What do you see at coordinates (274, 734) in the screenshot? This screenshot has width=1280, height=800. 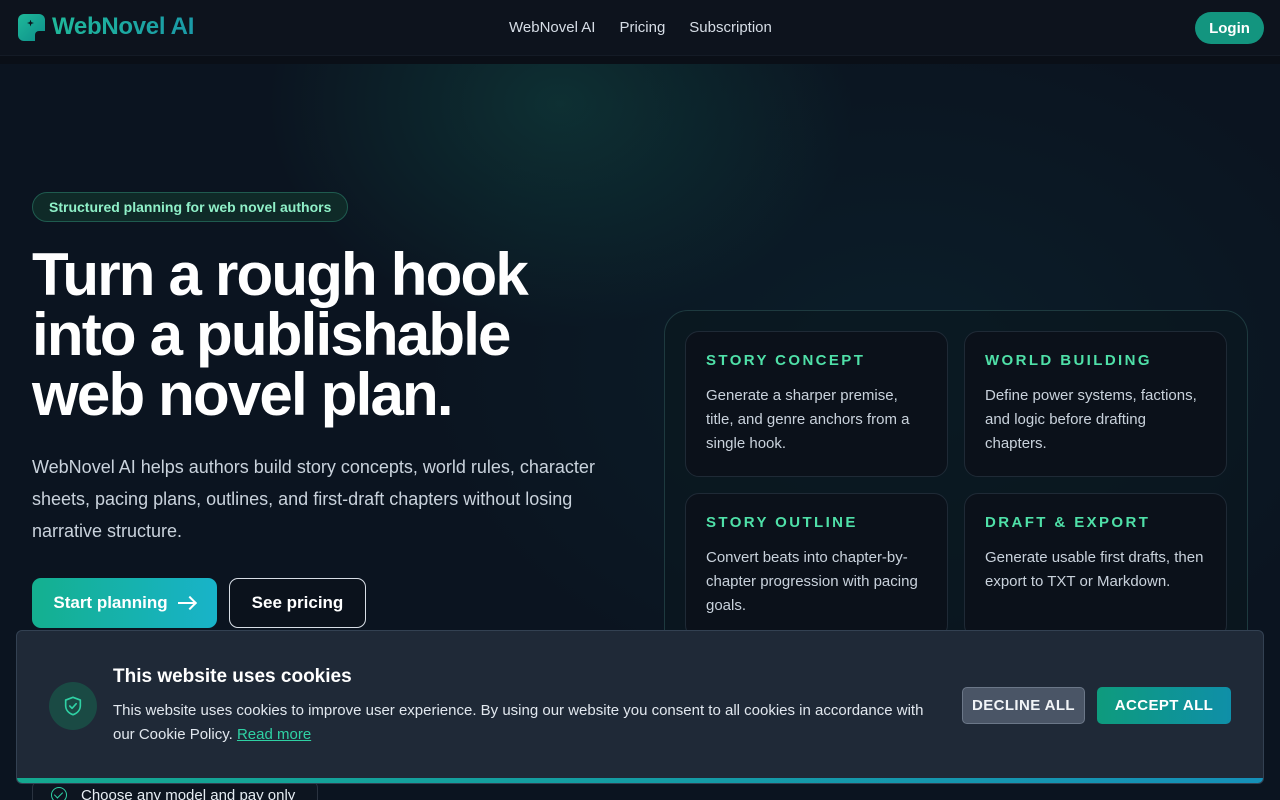 I see `read-more-link: Read more` at bounding box center [274, 734].